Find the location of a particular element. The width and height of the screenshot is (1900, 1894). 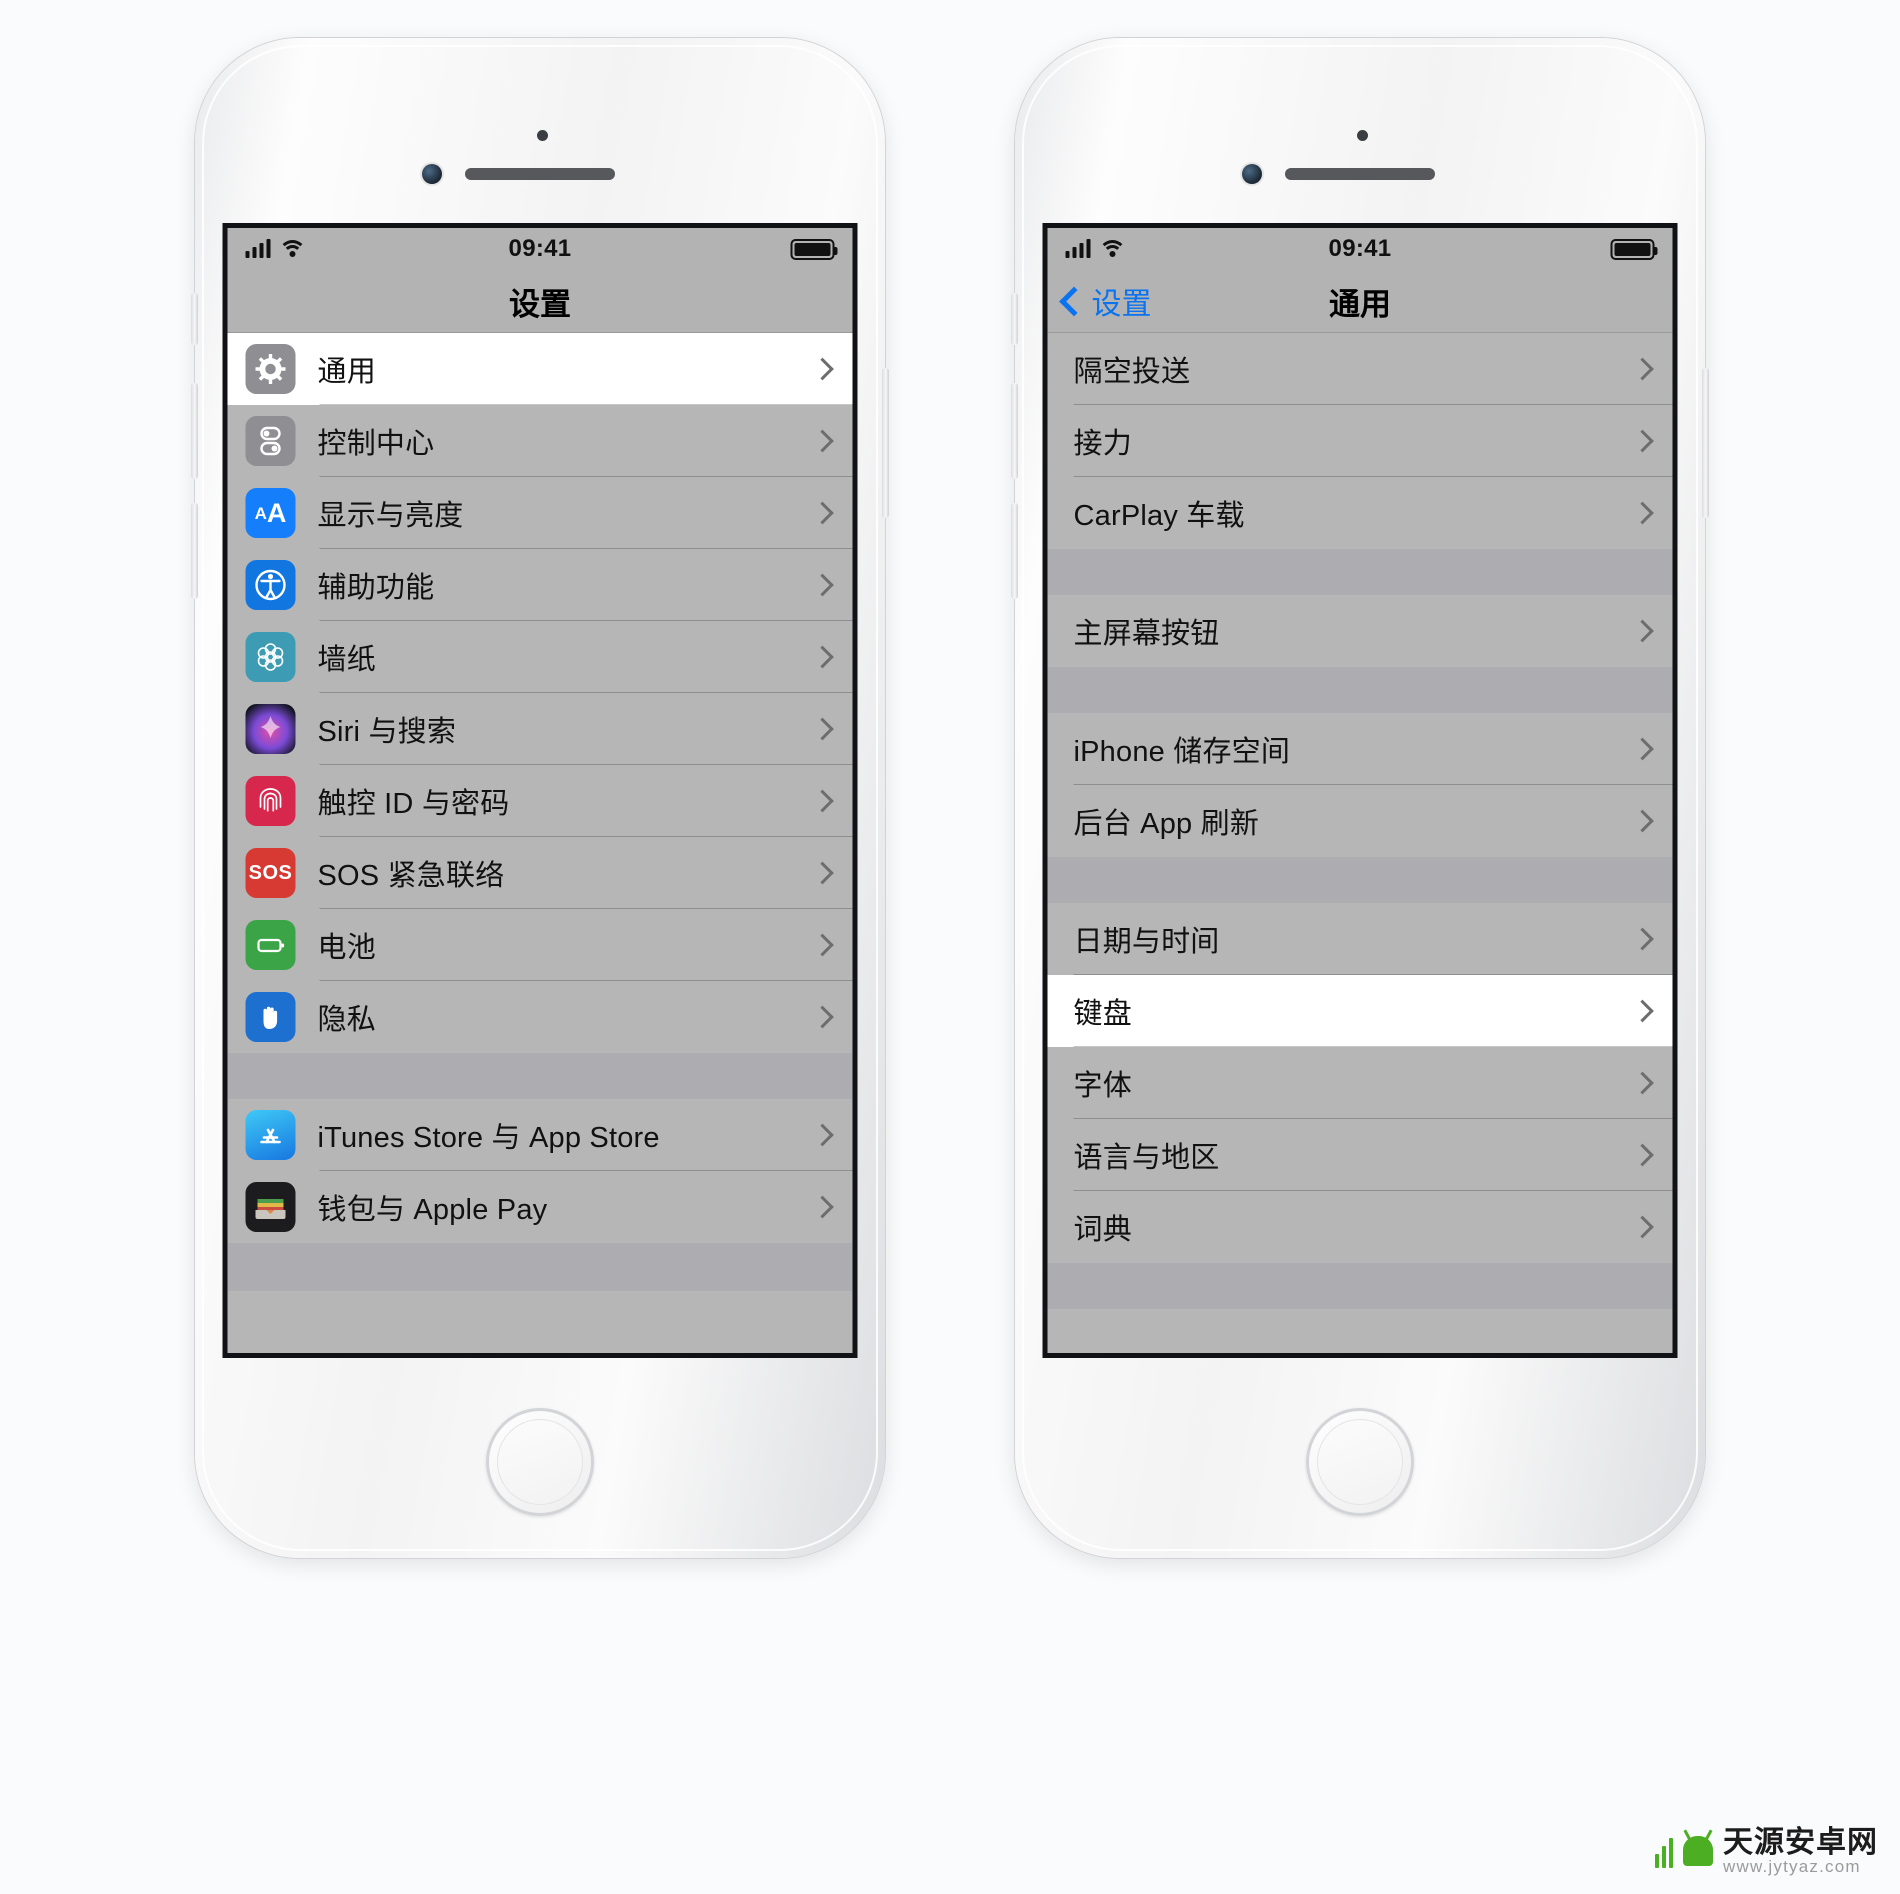

list-item-label: 键盘 is located at coordinates (1102, 1014).